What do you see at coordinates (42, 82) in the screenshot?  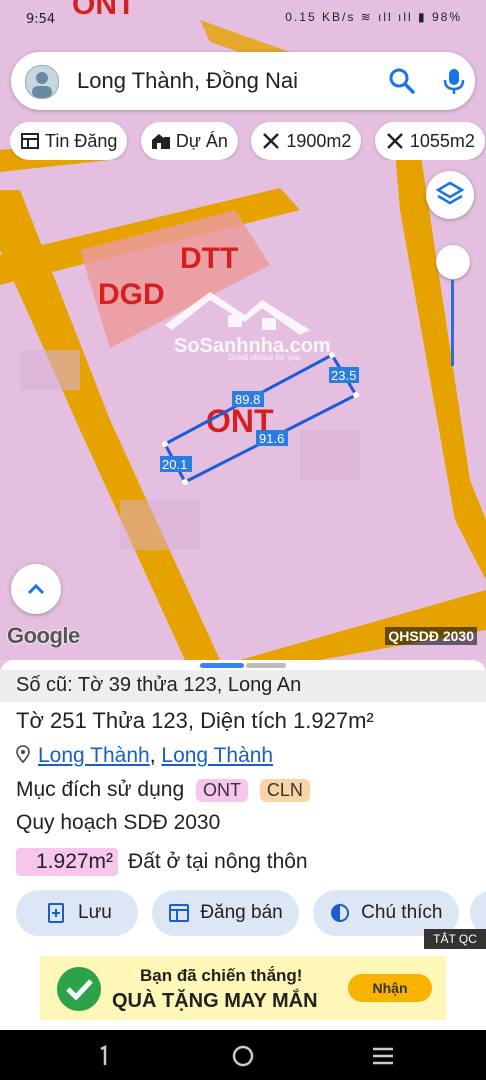 I see `avatar` at bounding box center [42, 82].